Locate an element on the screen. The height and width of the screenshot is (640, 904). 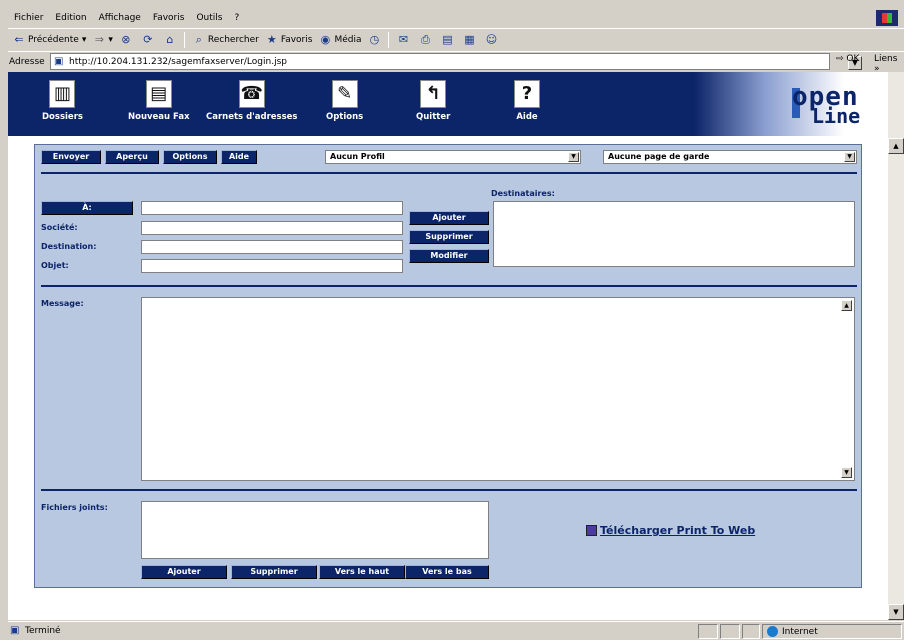
move-down-button: Vers le bas is located at coordinates (447, 572).